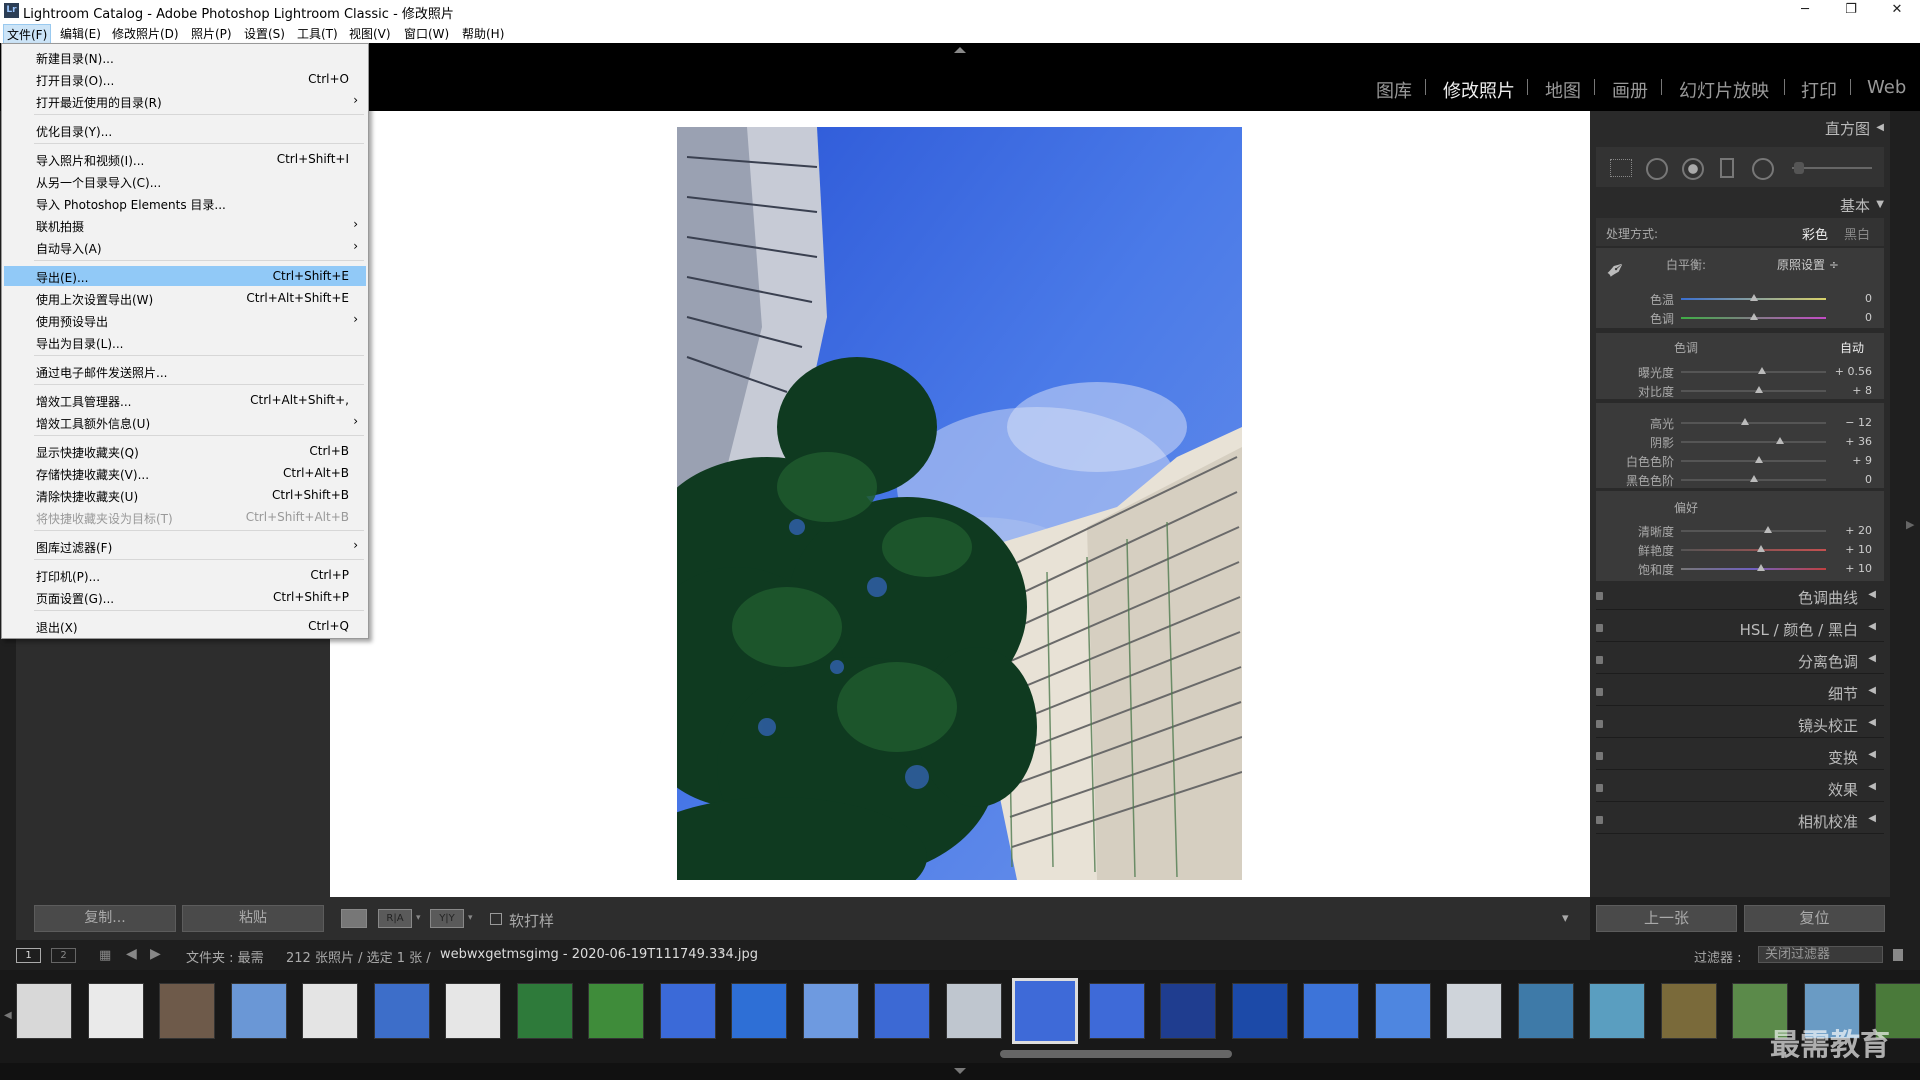 This screenshot has height=1080, width=1920. What do you see at coordinates (1565, 918) in the screenshot?
I see `toolbar-content-dropdown-icon: ▾` at bounding box center [1565, 918].